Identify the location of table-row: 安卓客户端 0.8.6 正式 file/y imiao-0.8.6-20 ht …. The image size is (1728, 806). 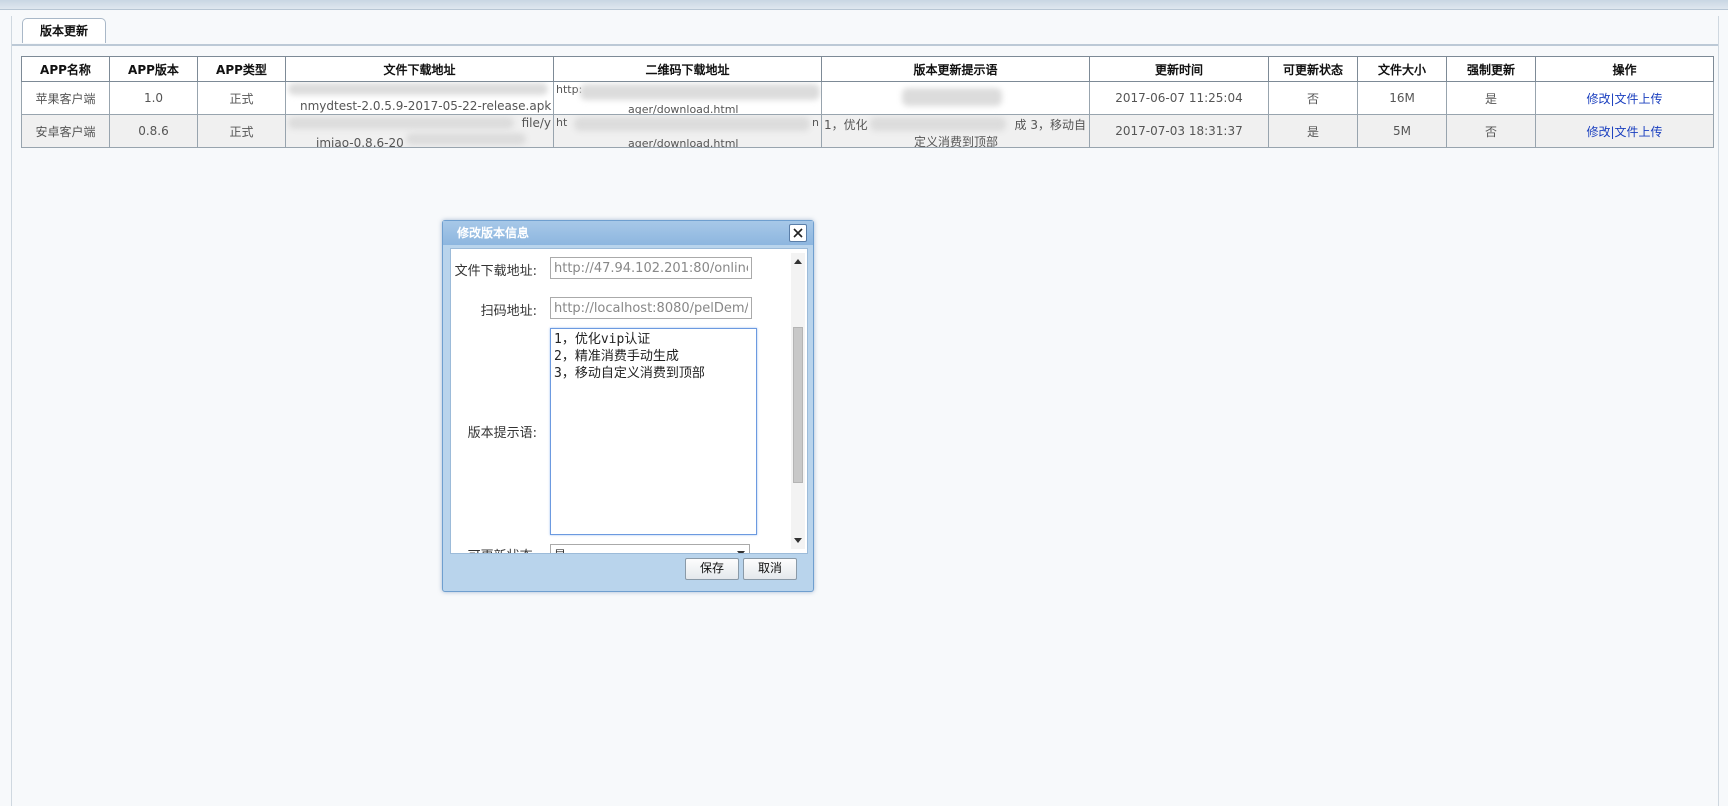
(867, 131).